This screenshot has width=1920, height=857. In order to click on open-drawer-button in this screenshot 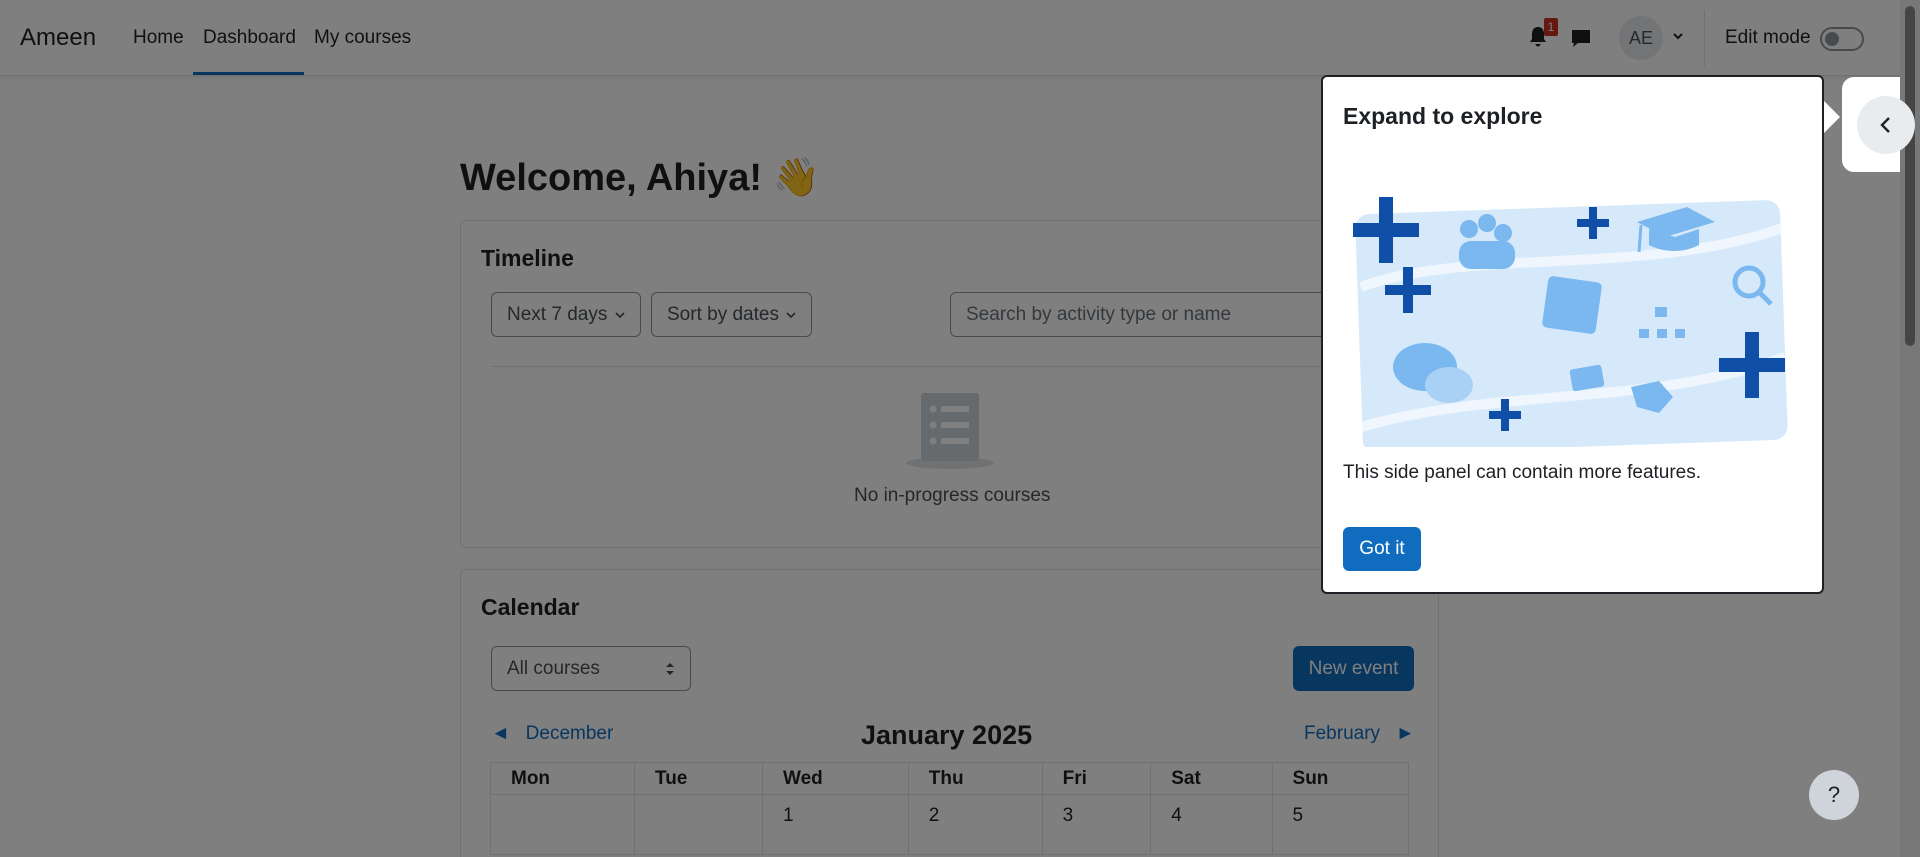, I will do `click(1886, 125)`.